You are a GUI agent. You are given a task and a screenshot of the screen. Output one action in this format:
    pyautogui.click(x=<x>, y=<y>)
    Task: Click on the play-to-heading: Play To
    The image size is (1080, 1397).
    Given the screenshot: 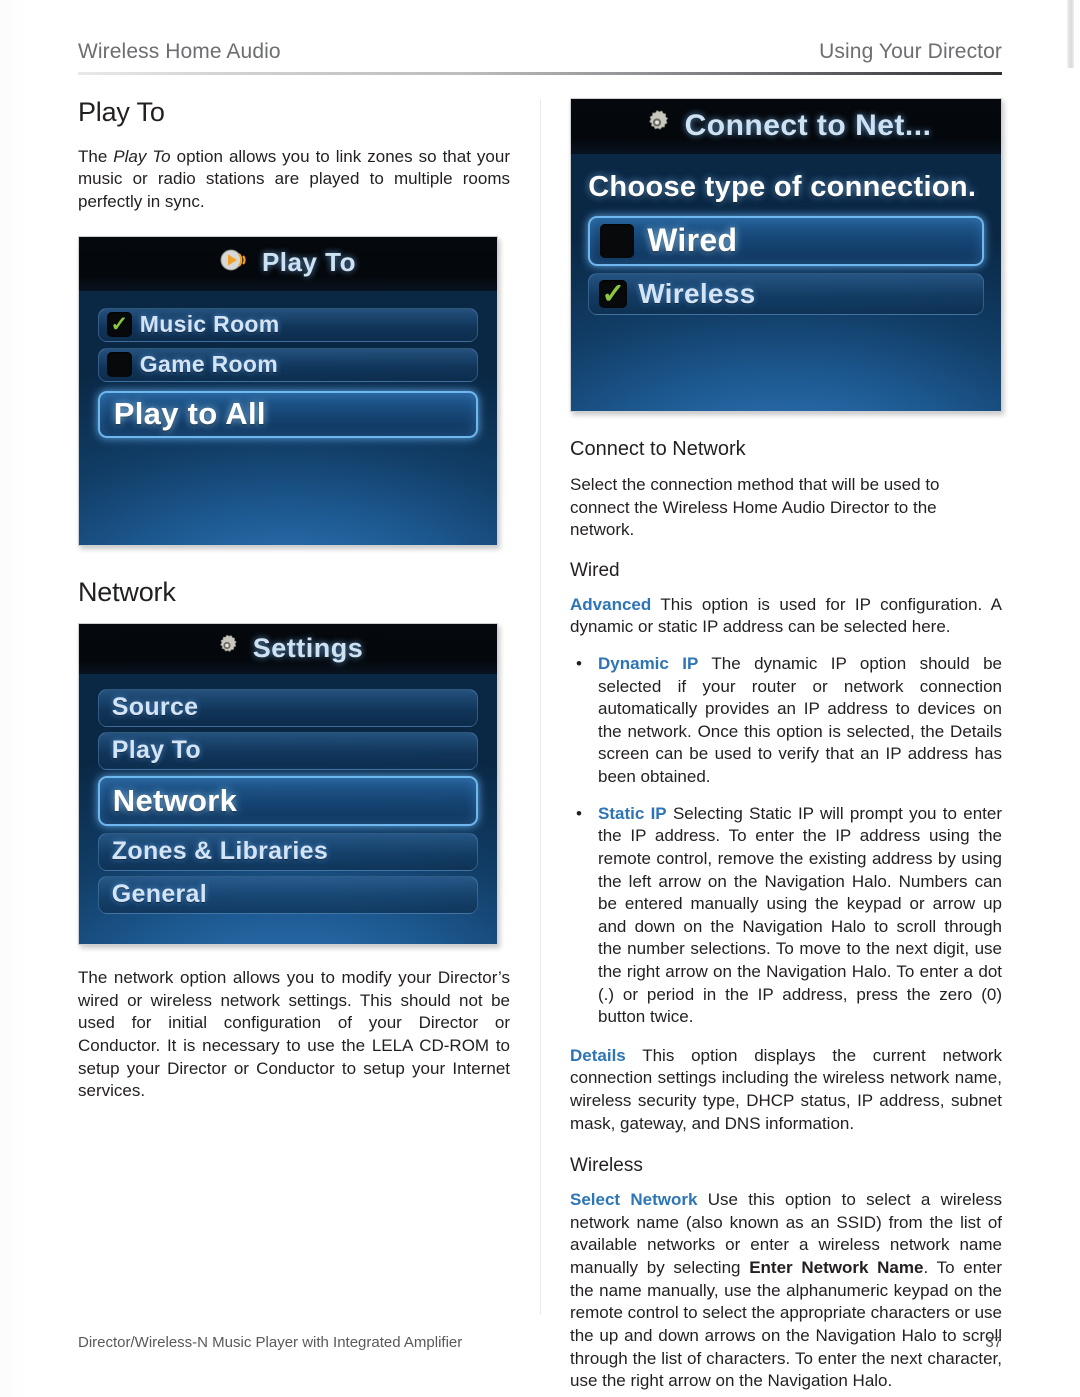 What is the action you would take?
    pyautogui.click(x=121, y=112)
    